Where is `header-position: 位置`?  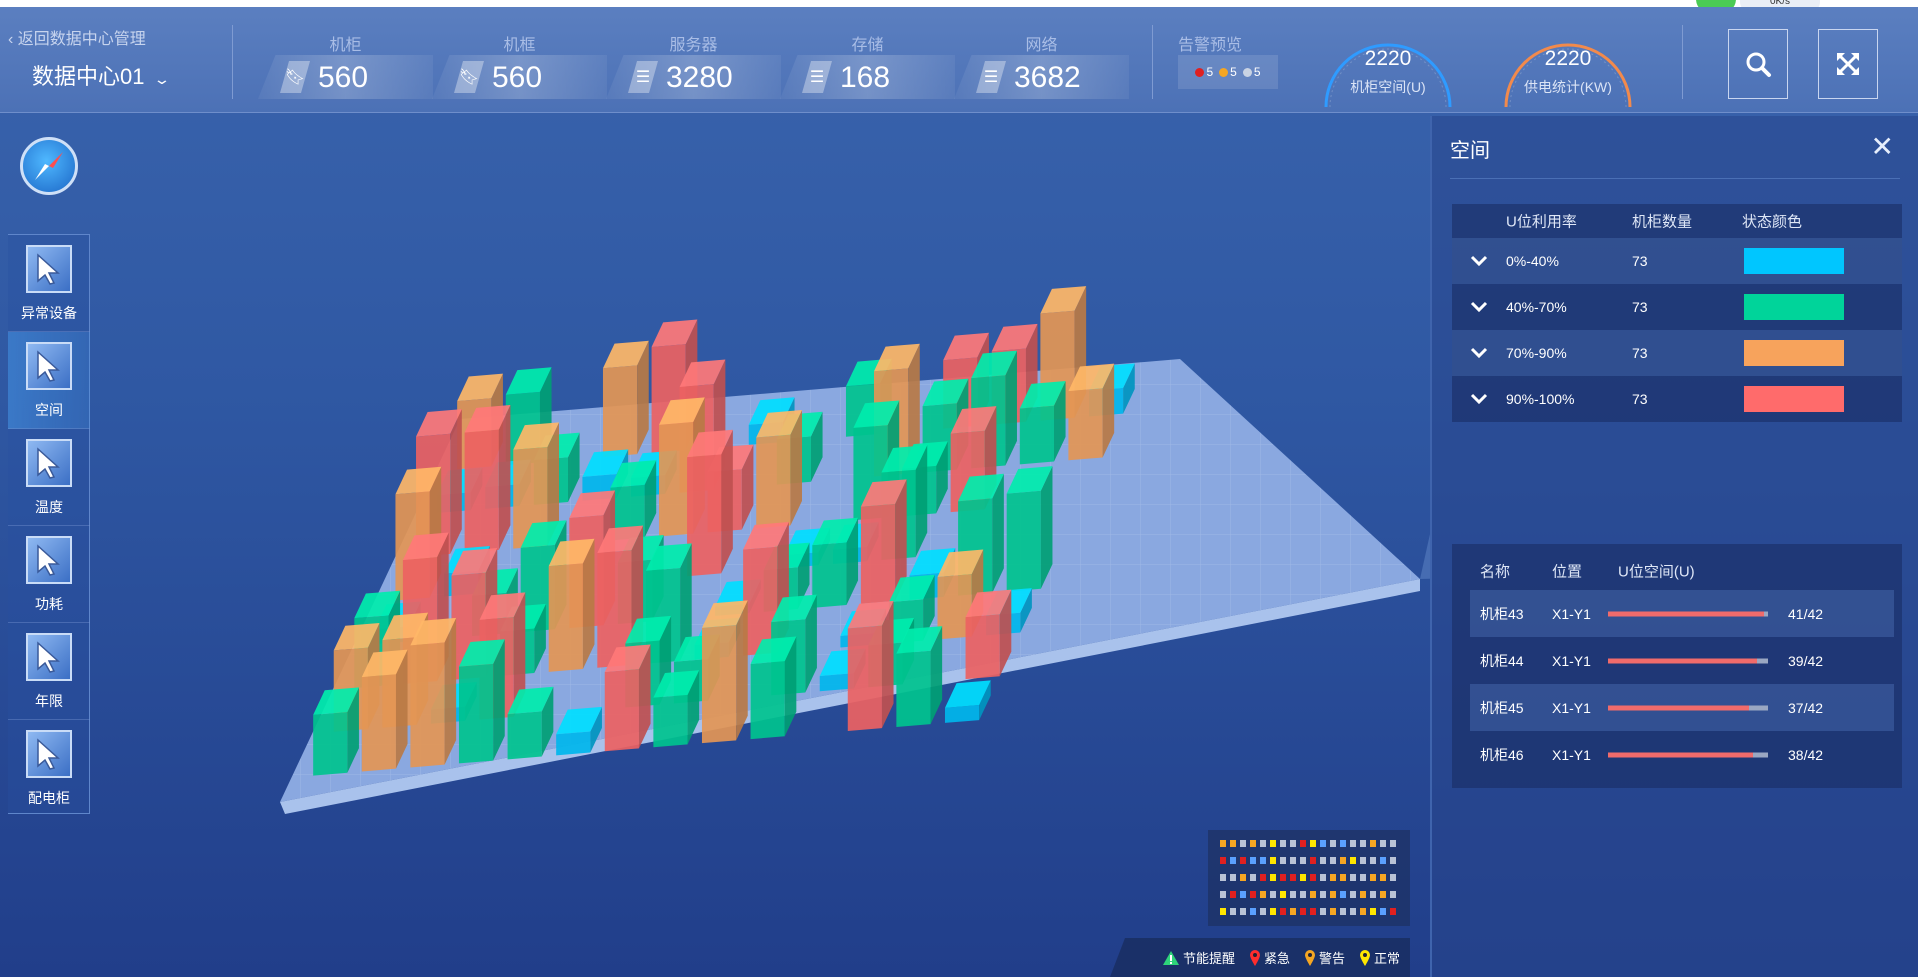 header-position: 位置 is located at coordinates (1567, 572).